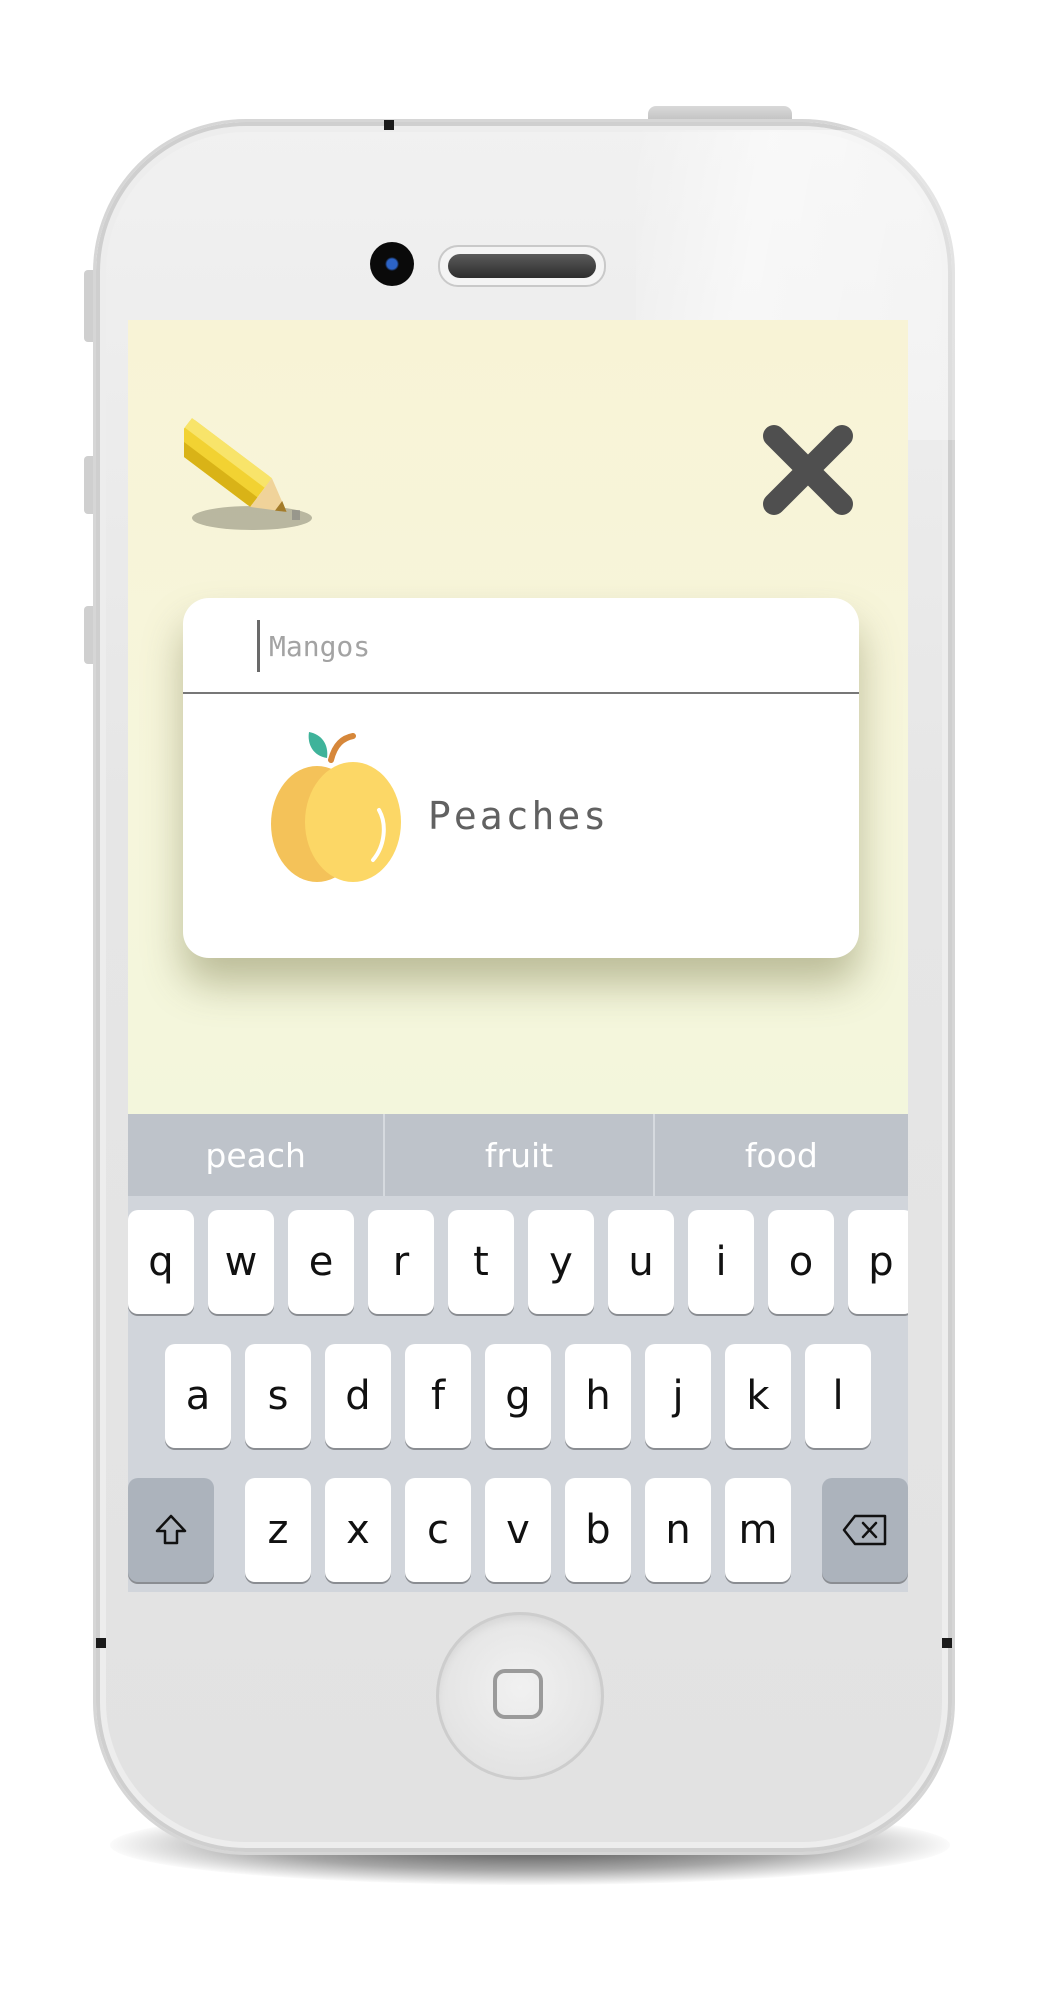 This screenshot has width=1056, height=2000. What do you see at coordinates (321, 1262) in the screenshot?
I see `key-e: e` at bounding box center [321, 1262].